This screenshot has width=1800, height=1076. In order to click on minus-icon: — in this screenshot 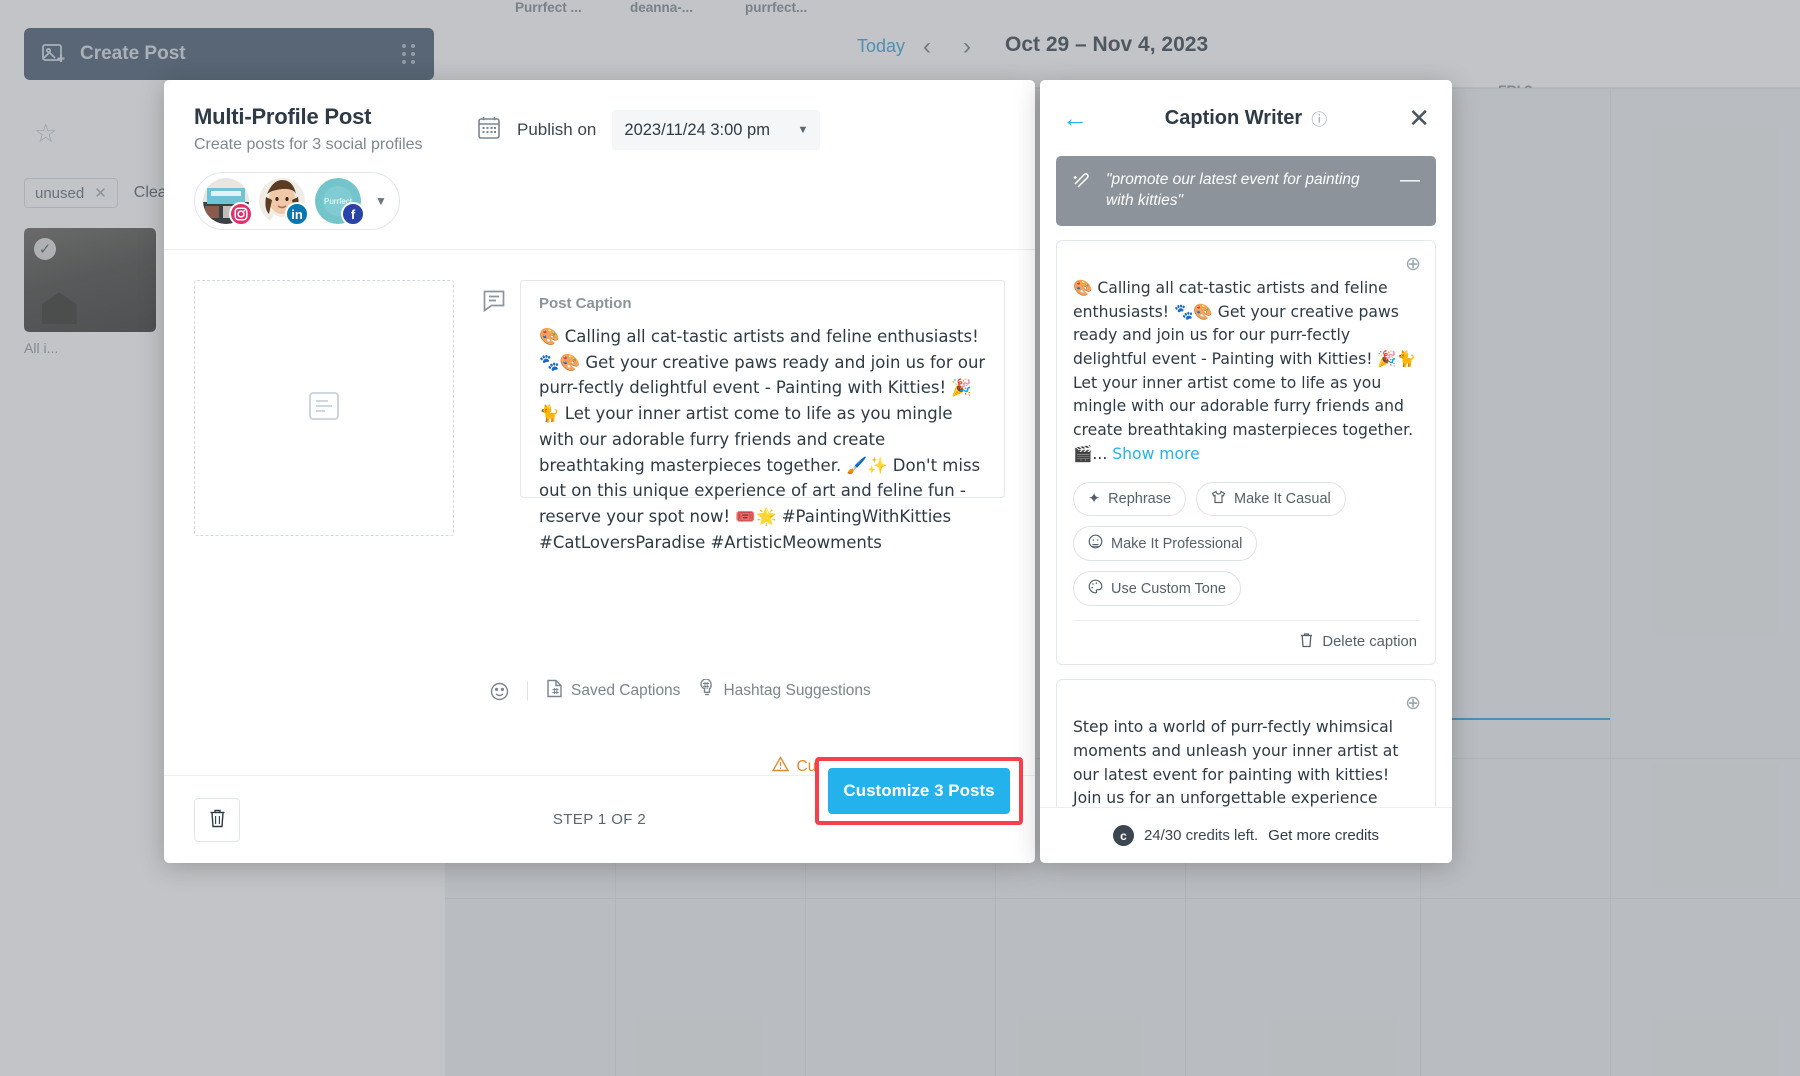, I will do `click(1410, 180)`.